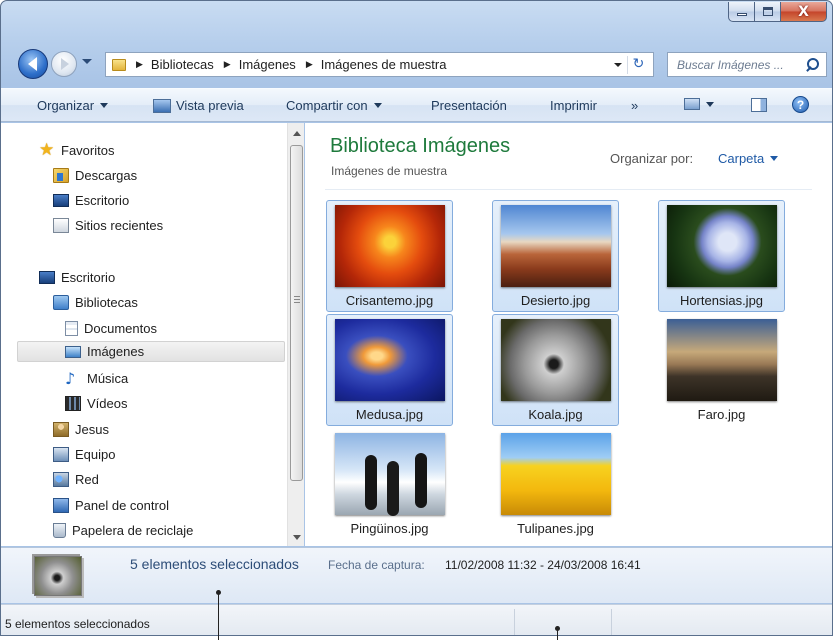 The image size is (833, 640). What do you see at coordinates (73, 403) in the screenshot?
I see `videos-icon` at bounding box center [73, 403].